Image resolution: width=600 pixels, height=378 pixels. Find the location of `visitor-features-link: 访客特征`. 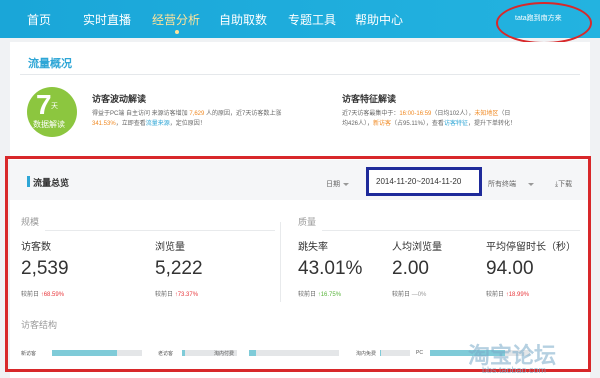

visitor-features-link: 访客特征 is located at coordinates (456, 124).